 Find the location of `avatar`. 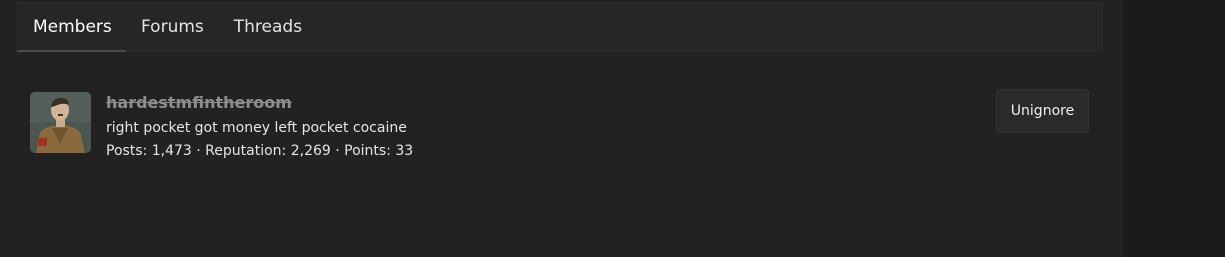

avatar is located at coordinates (60, 122).